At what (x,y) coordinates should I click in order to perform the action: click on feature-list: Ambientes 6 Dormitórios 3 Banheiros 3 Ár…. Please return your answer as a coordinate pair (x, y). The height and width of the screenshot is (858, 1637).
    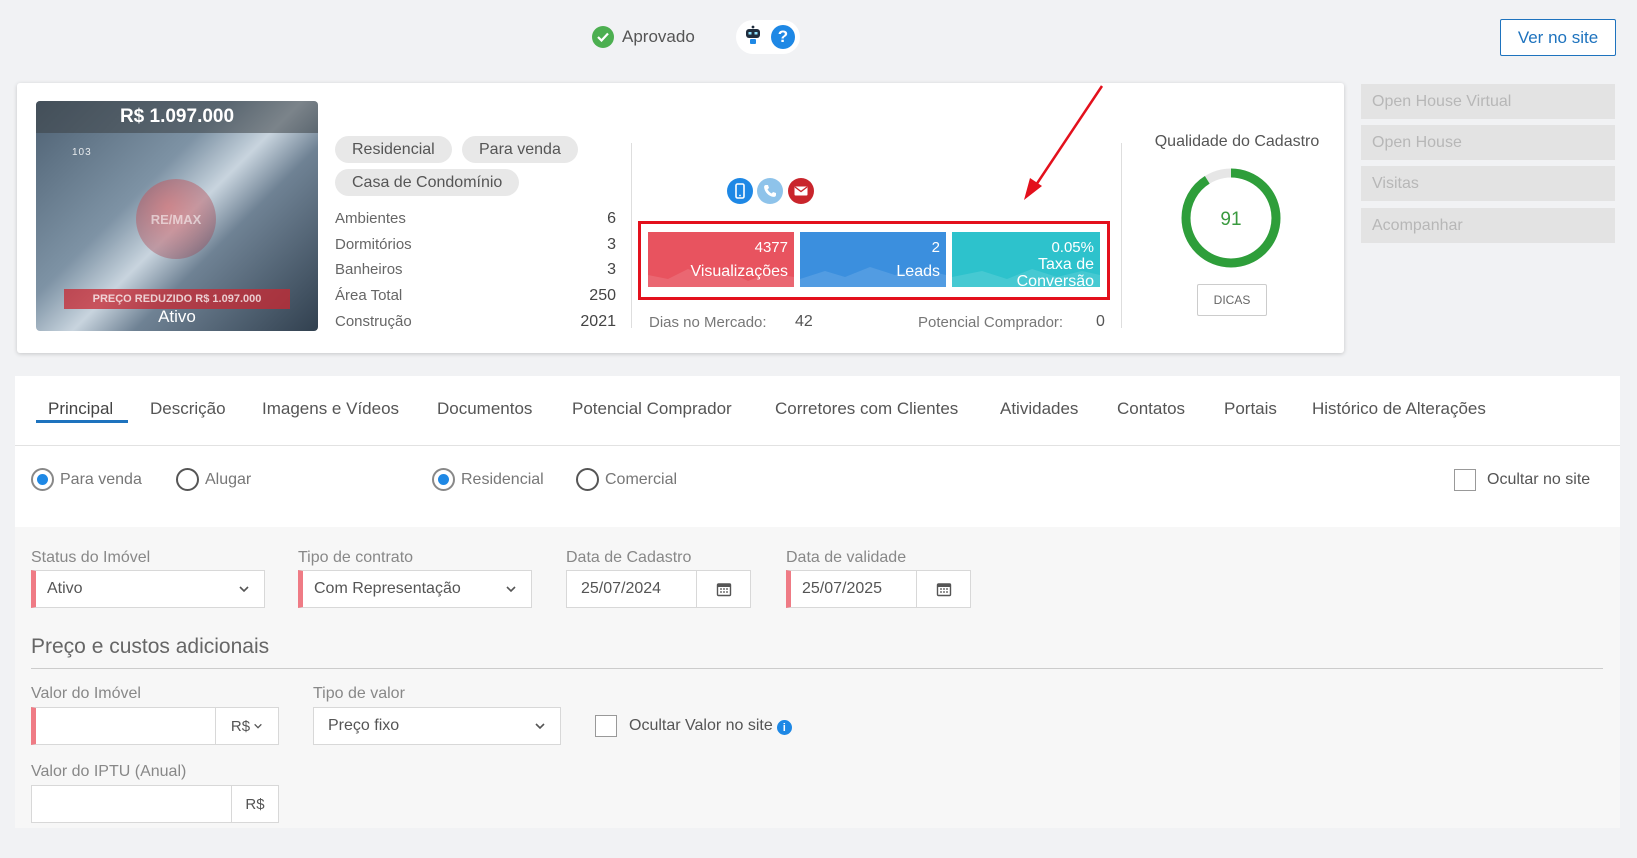
    Looking at the image, I should click on (475, 275).